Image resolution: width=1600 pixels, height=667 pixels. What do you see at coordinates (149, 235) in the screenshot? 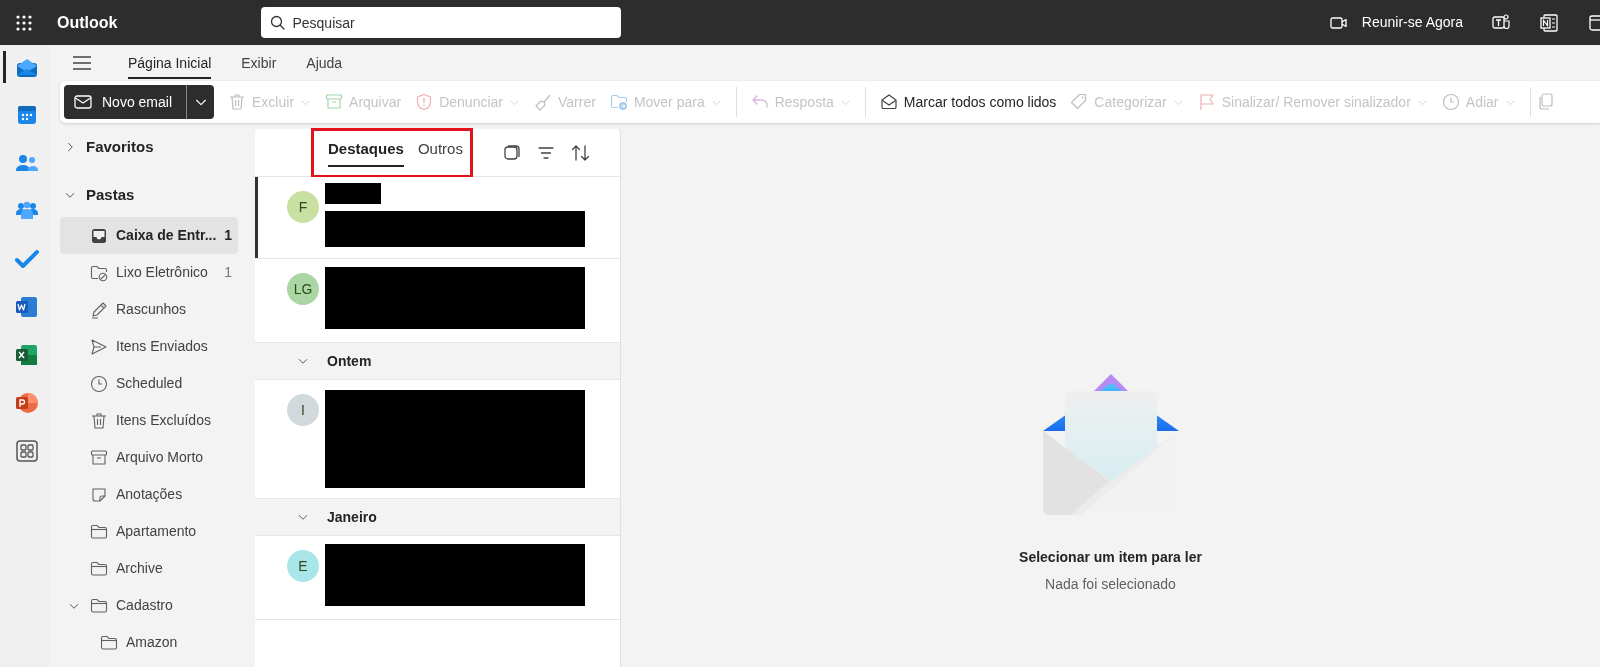
I see `folder-item: Caixa de Entr... 1` at bounding box center [149, 235].